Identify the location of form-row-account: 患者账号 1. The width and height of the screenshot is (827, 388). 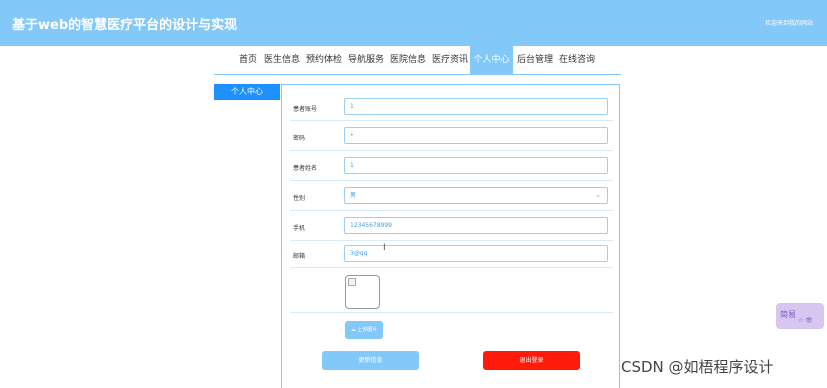
(451, 107).